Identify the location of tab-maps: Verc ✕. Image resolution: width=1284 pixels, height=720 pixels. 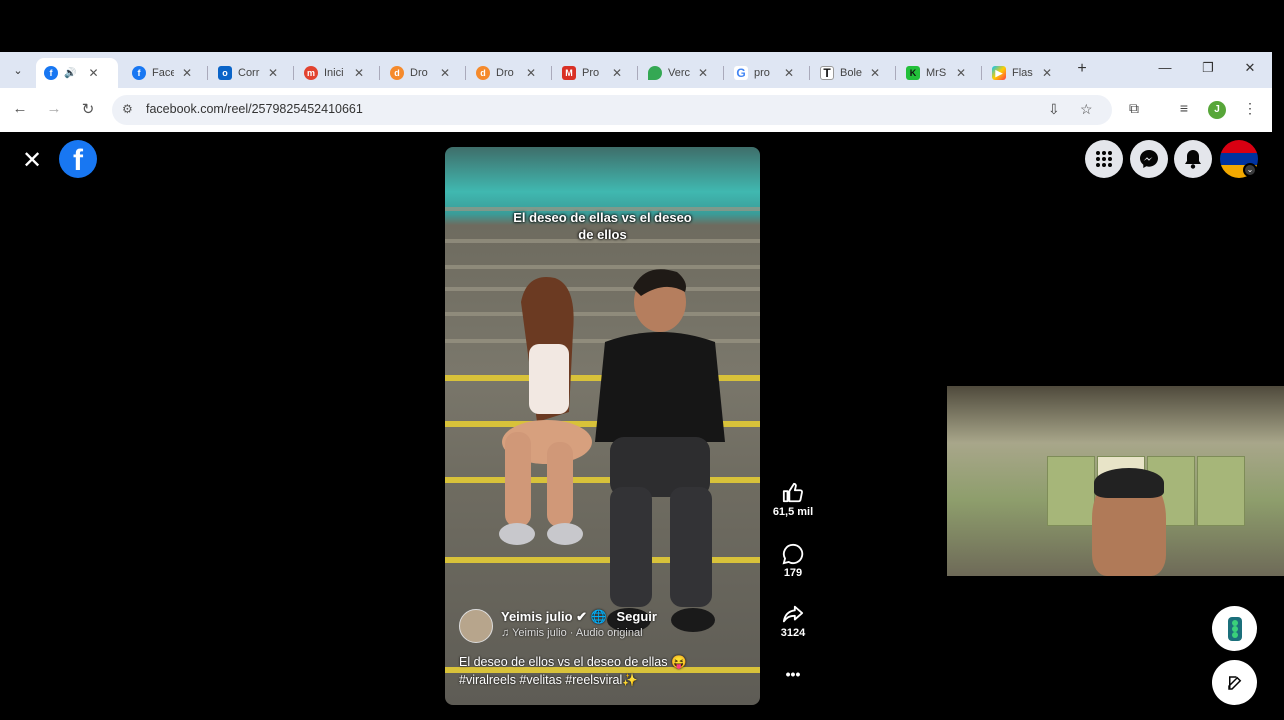
(680, 73).